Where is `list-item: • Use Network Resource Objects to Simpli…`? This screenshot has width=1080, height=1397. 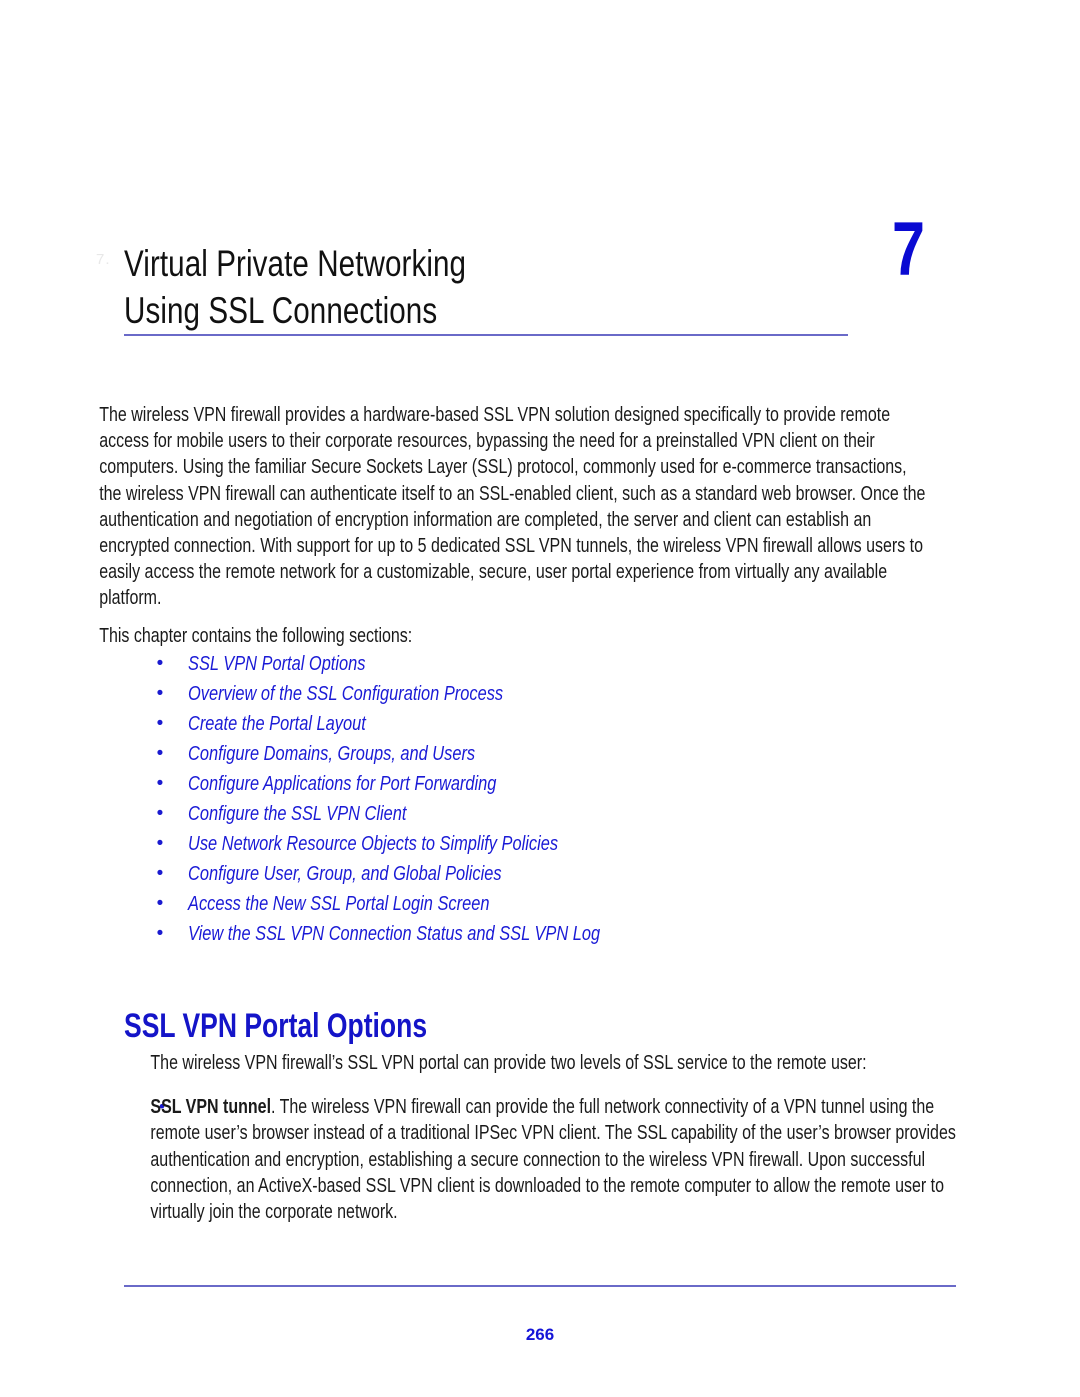
list-item: • Use Network Resource Objects to Simpli… is located at coordinates (540, 844).